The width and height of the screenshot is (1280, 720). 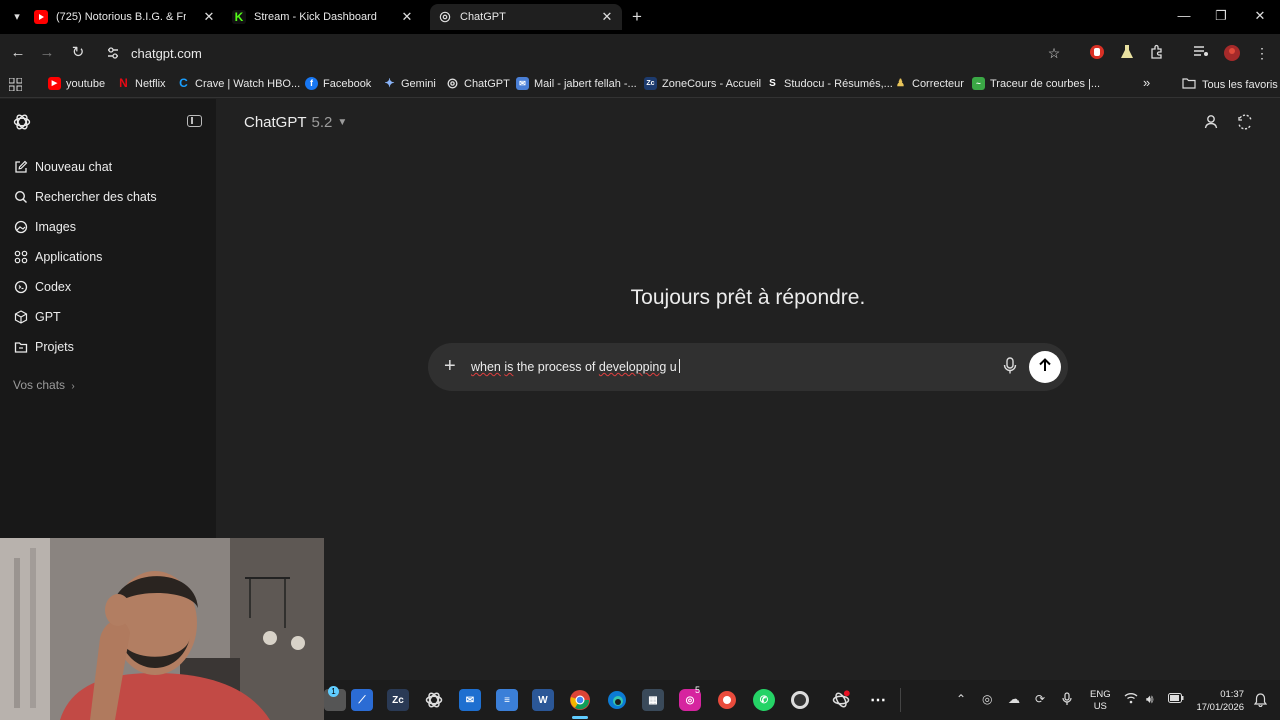 What do you see at coordinates (1260, 701) in the screenshot?
I see `notifications-bell-icon` at bounding box center [1260, 701].